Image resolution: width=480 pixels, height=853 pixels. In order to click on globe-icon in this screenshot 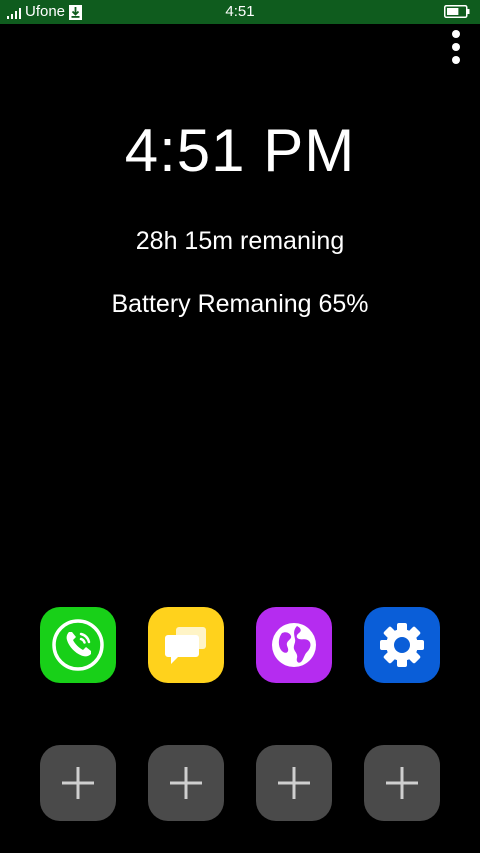, I will do `click(294, 645)`.